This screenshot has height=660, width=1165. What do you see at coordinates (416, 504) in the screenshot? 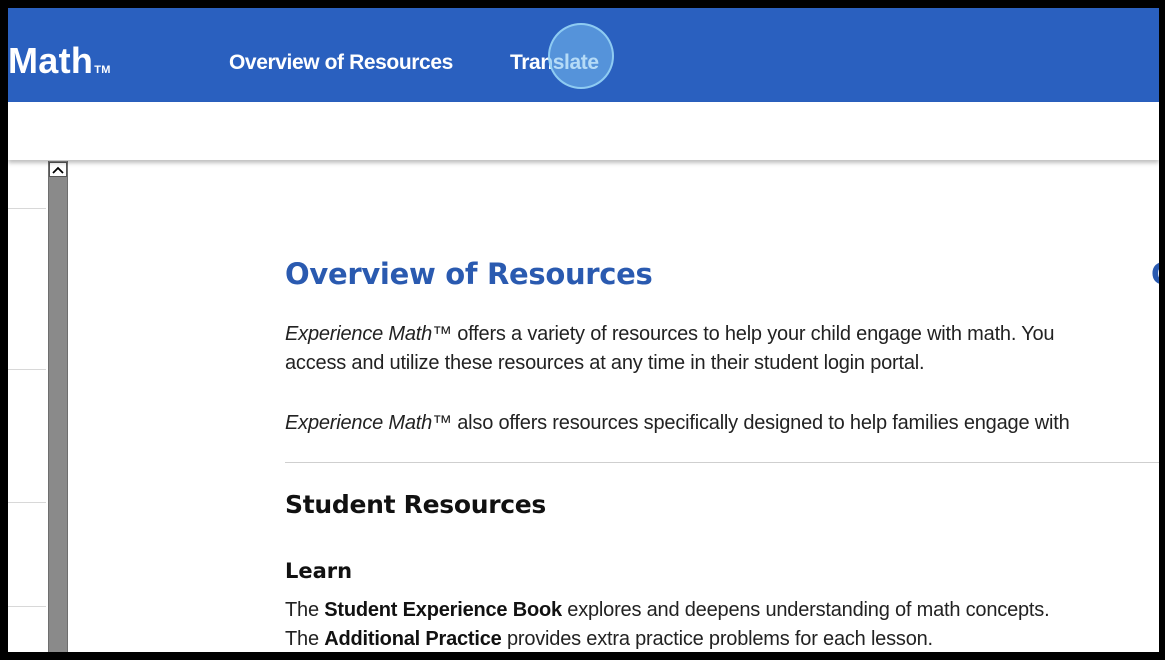
I see `section-title-student-resources: Student Resources` at bounding box center [416, 504].